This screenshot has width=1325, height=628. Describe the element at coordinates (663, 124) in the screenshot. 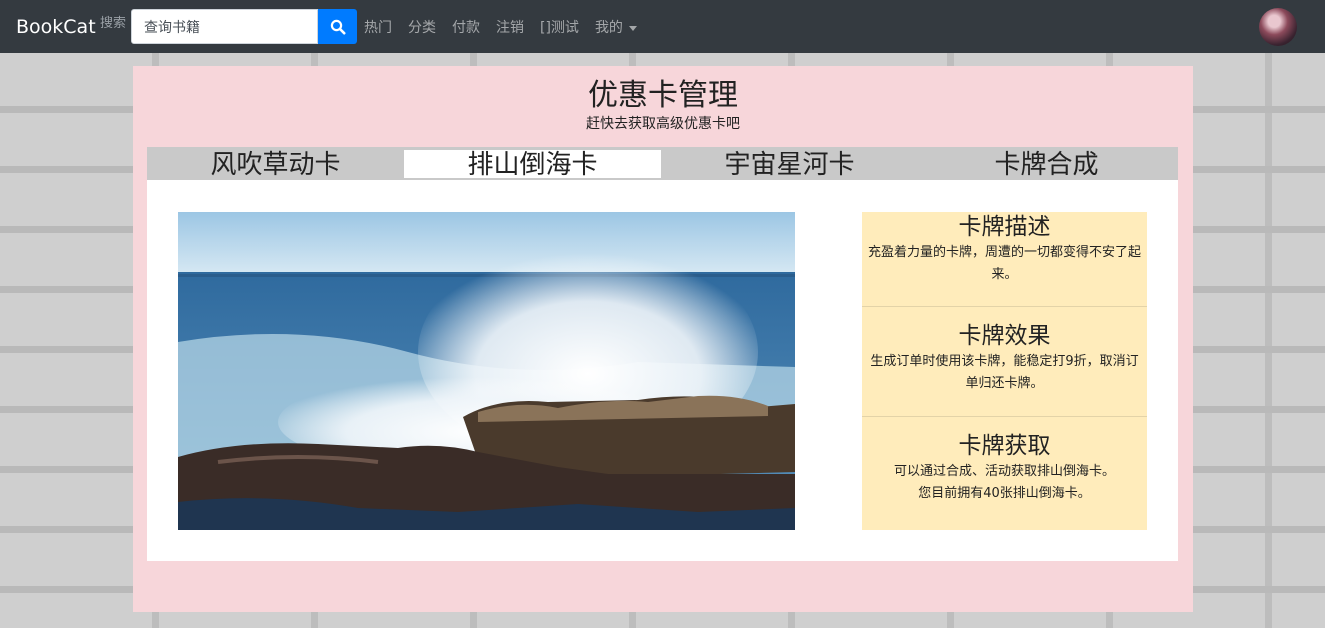

I see `page-subtitle: 赶快去获取高级优惠卡吧` at that location.